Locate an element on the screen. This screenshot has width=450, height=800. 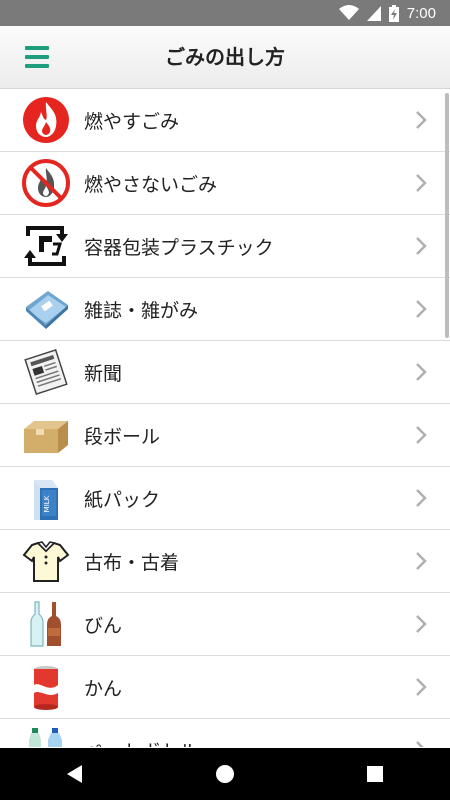
clock: 7:00 is located at coordinates (421, 13).